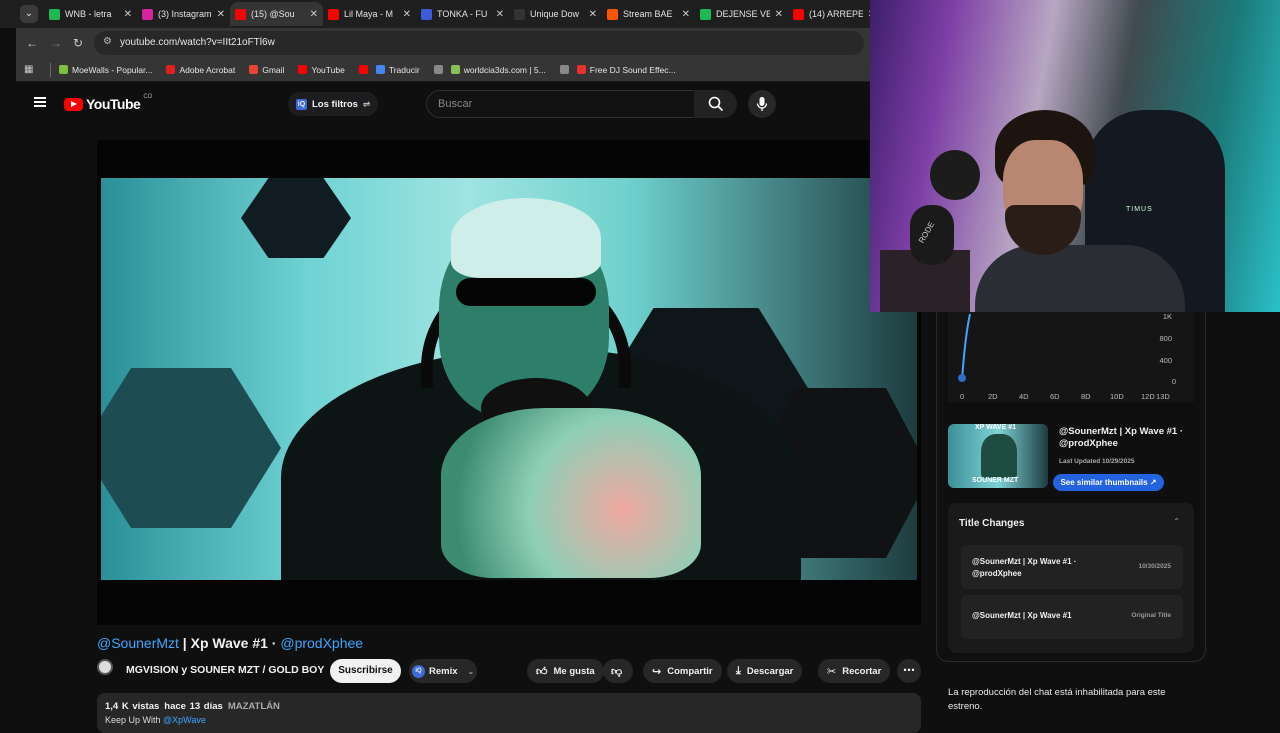 This screenshot has width=1280, height=733. Describe the element at coordinates (526, 238) in the screenshot. I see `performer-durag` at that location.